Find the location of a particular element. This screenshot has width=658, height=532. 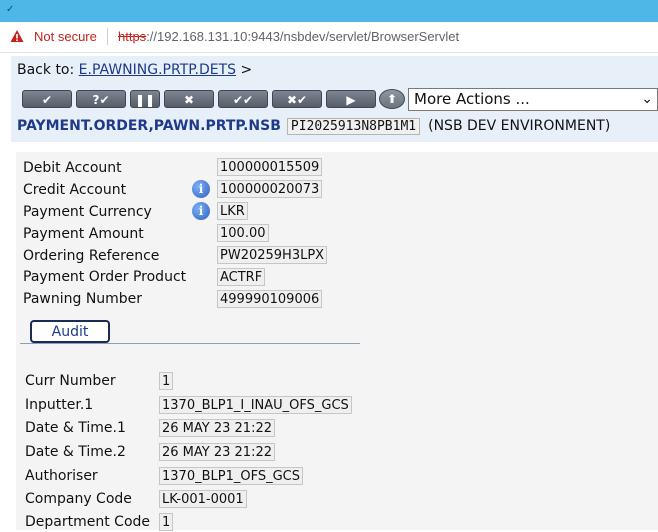

field-label-ordering-reference: Ordering Reference is located at coordinates (91, 256).